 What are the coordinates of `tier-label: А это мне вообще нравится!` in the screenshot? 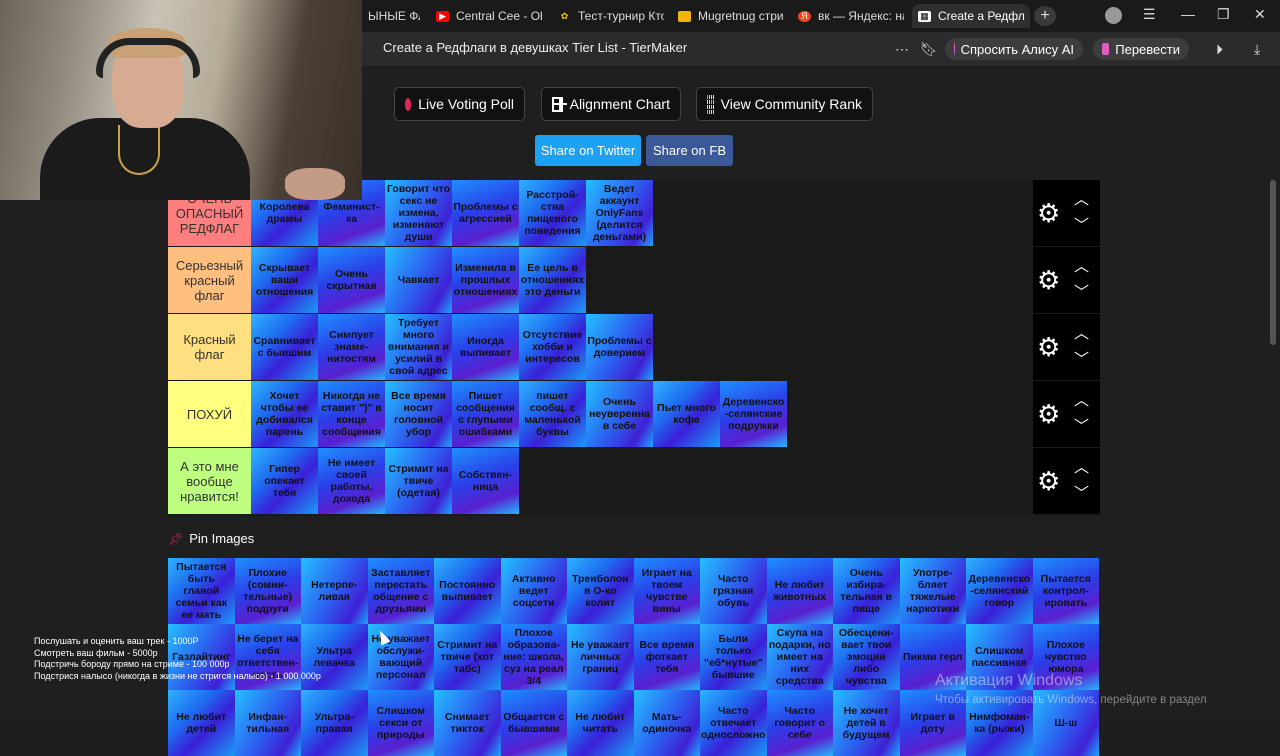 It's located at (209, 481).